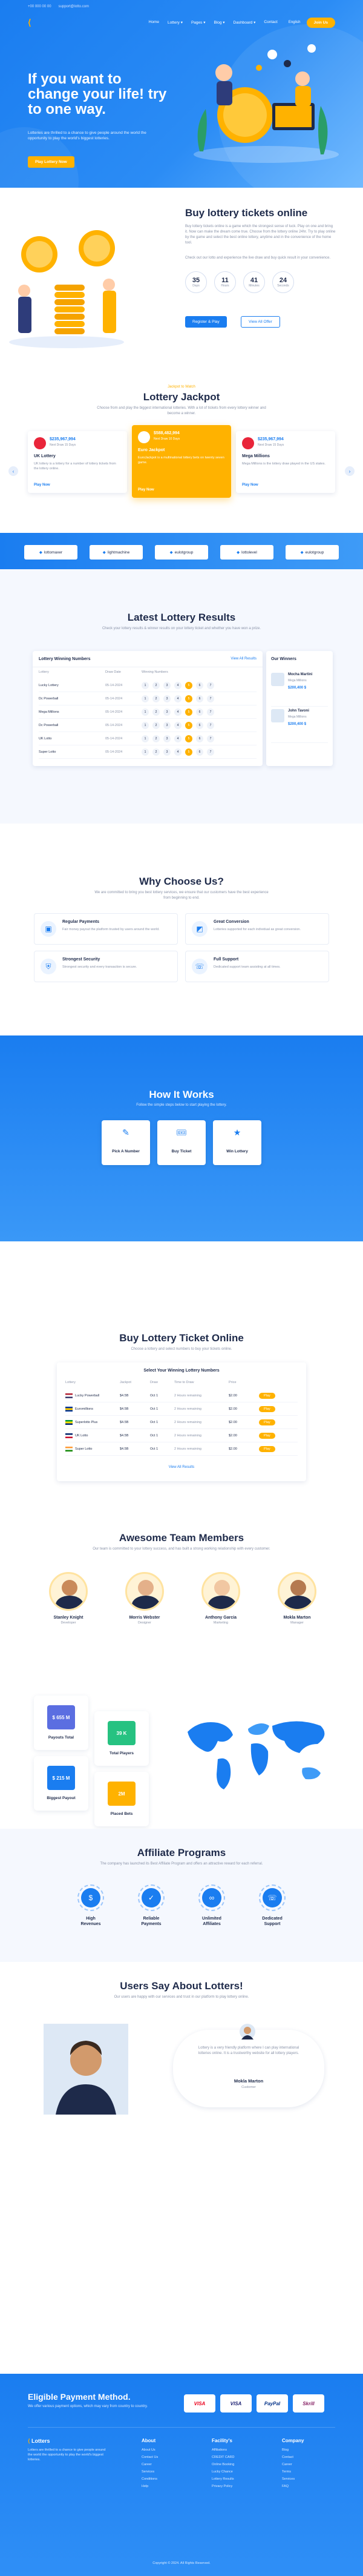  Describe the element at coordinates (206, 322) in the screenshot. I see `register-play-button: Register & Play` at that location.